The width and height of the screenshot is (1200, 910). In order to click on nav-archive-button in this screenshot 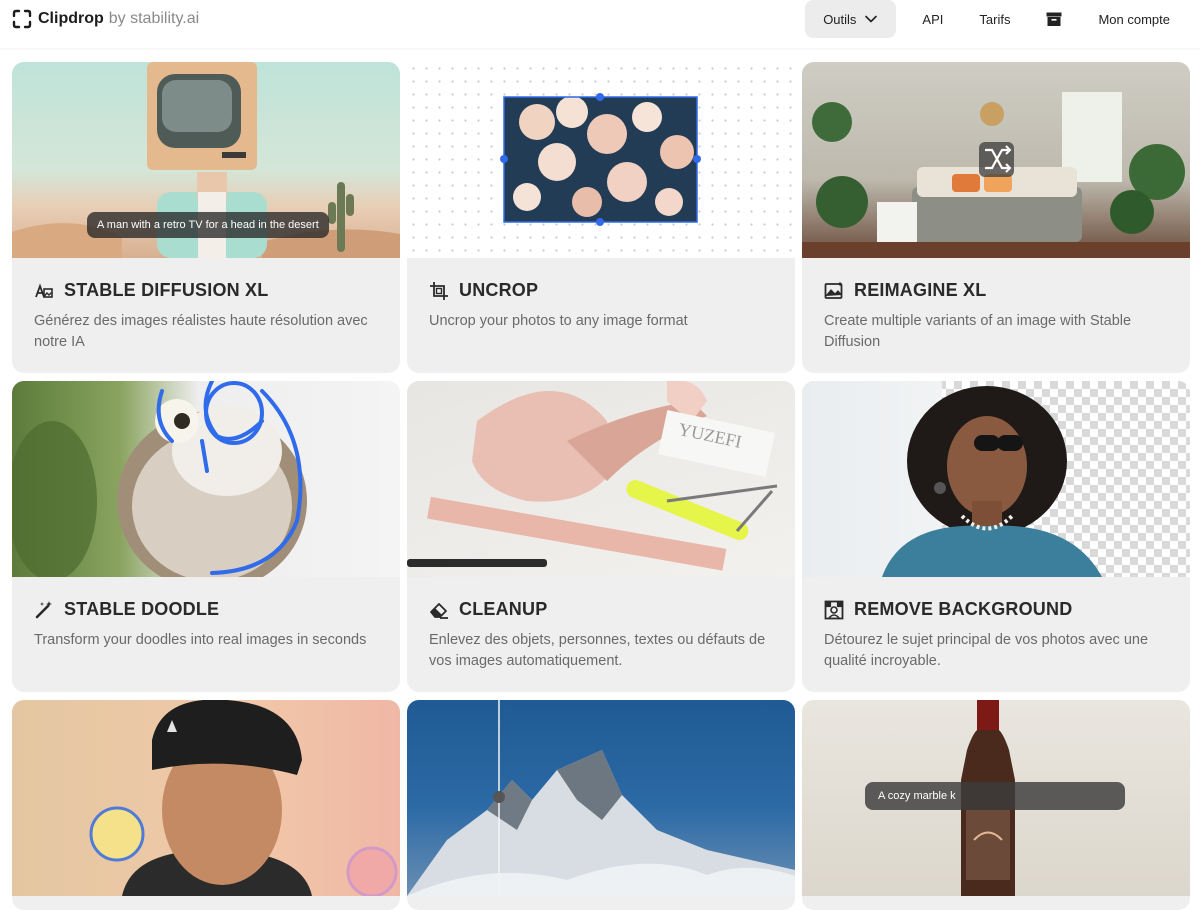, I will do `click(1054, 19)`.